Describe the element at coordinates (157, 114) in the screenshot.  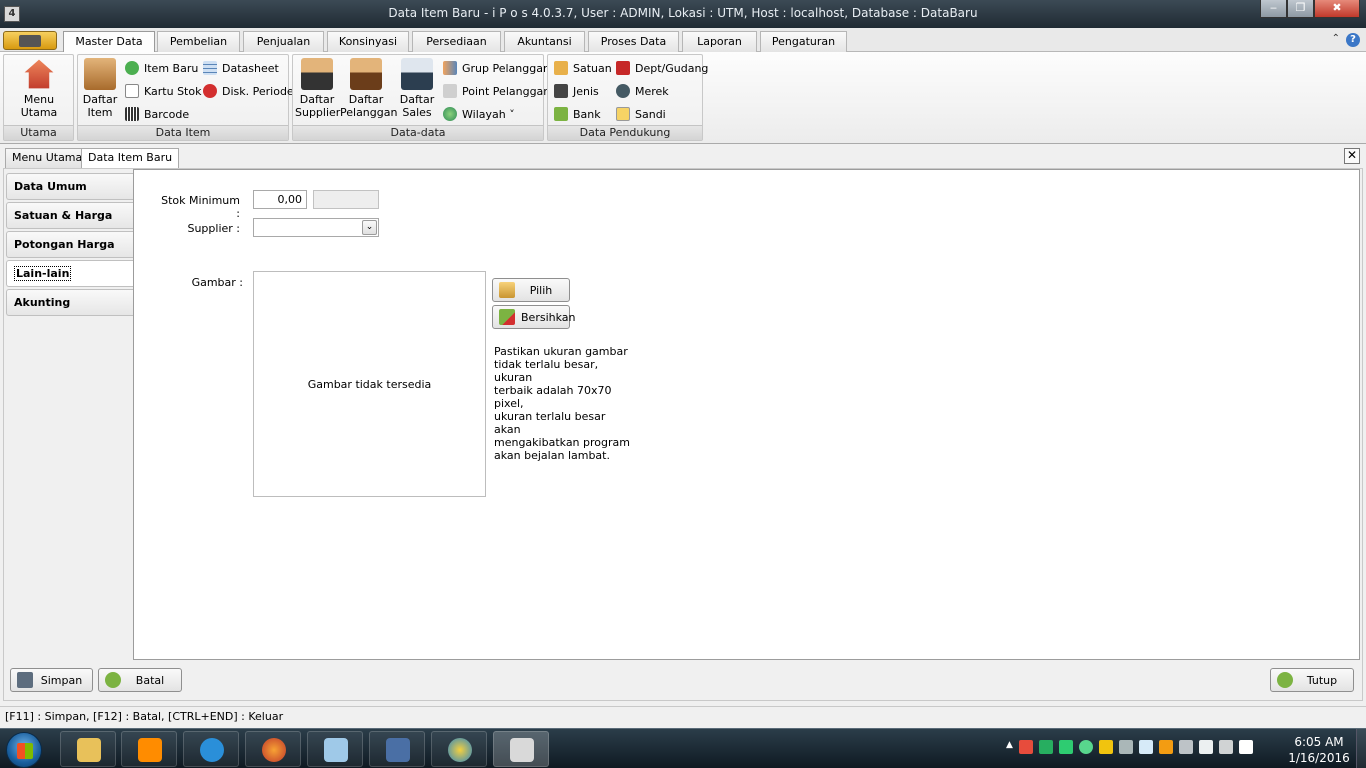
I see `barcode-button: Barcode` at that location.